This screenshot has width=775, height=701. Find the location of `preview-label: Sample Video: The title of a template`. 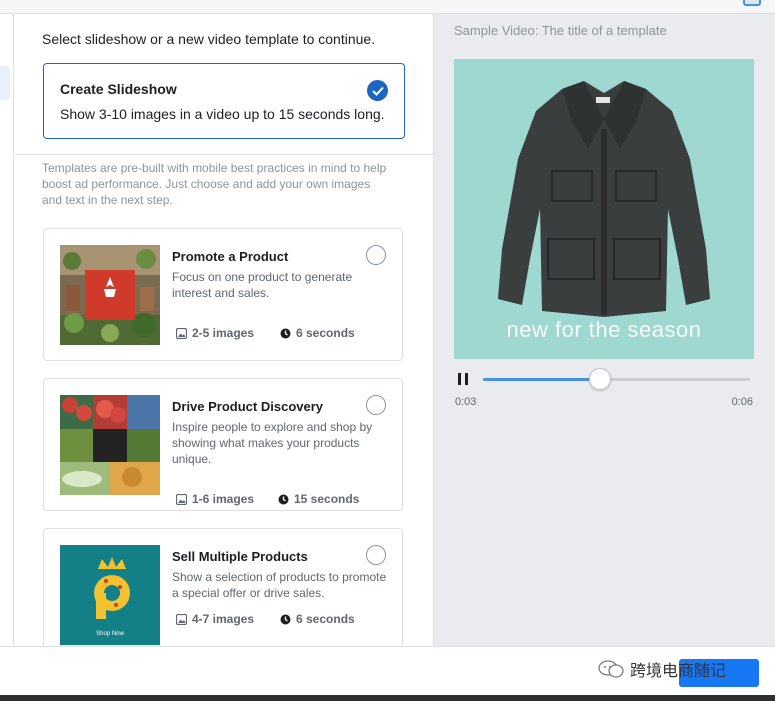

preview-label: Sample Video: The title of a template is located at coordinates (560, 30).